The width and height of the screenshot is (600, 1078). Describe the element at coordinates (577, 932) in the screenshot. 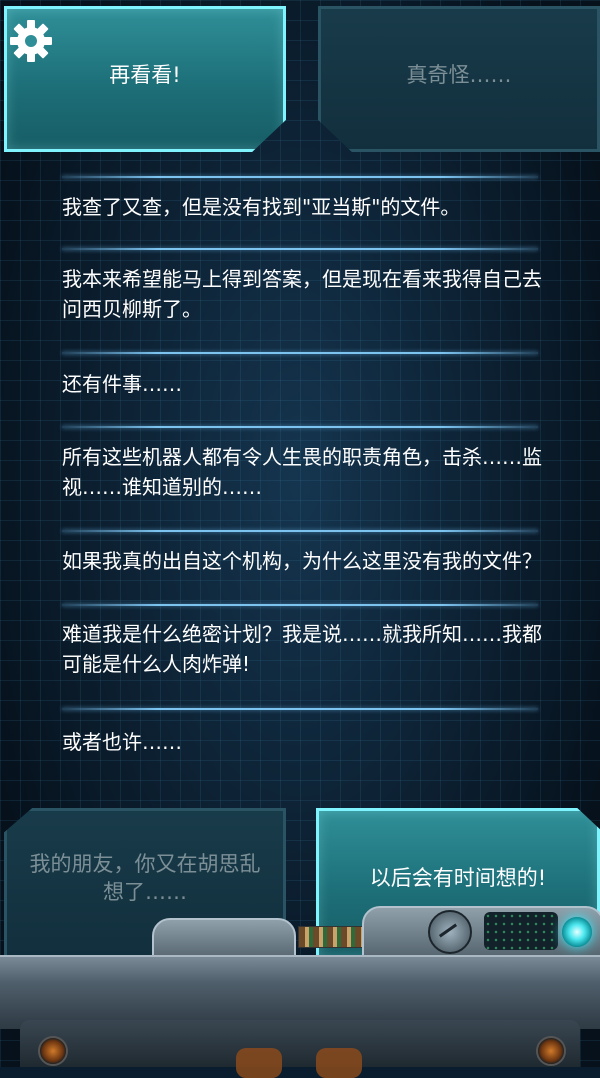

I see `status-light-icon` at that location.